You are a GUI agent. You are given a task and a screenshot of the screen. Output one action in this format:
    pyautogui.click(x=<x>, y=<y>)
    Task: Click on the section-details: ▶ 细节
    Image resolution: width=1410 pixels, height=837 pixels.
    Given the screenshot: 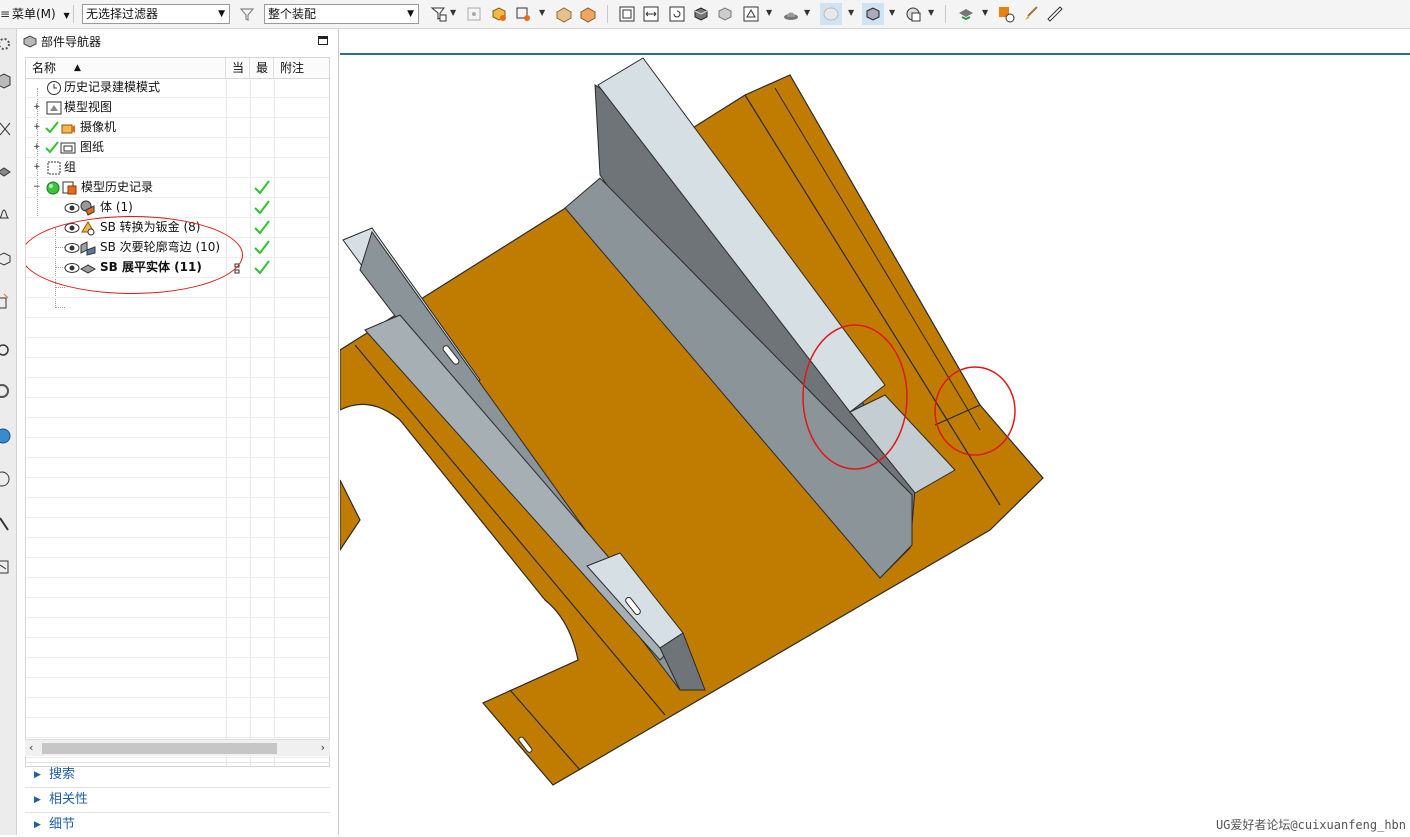 What is the action you would take?
    pyautogui.click(x=177, y=824)
    